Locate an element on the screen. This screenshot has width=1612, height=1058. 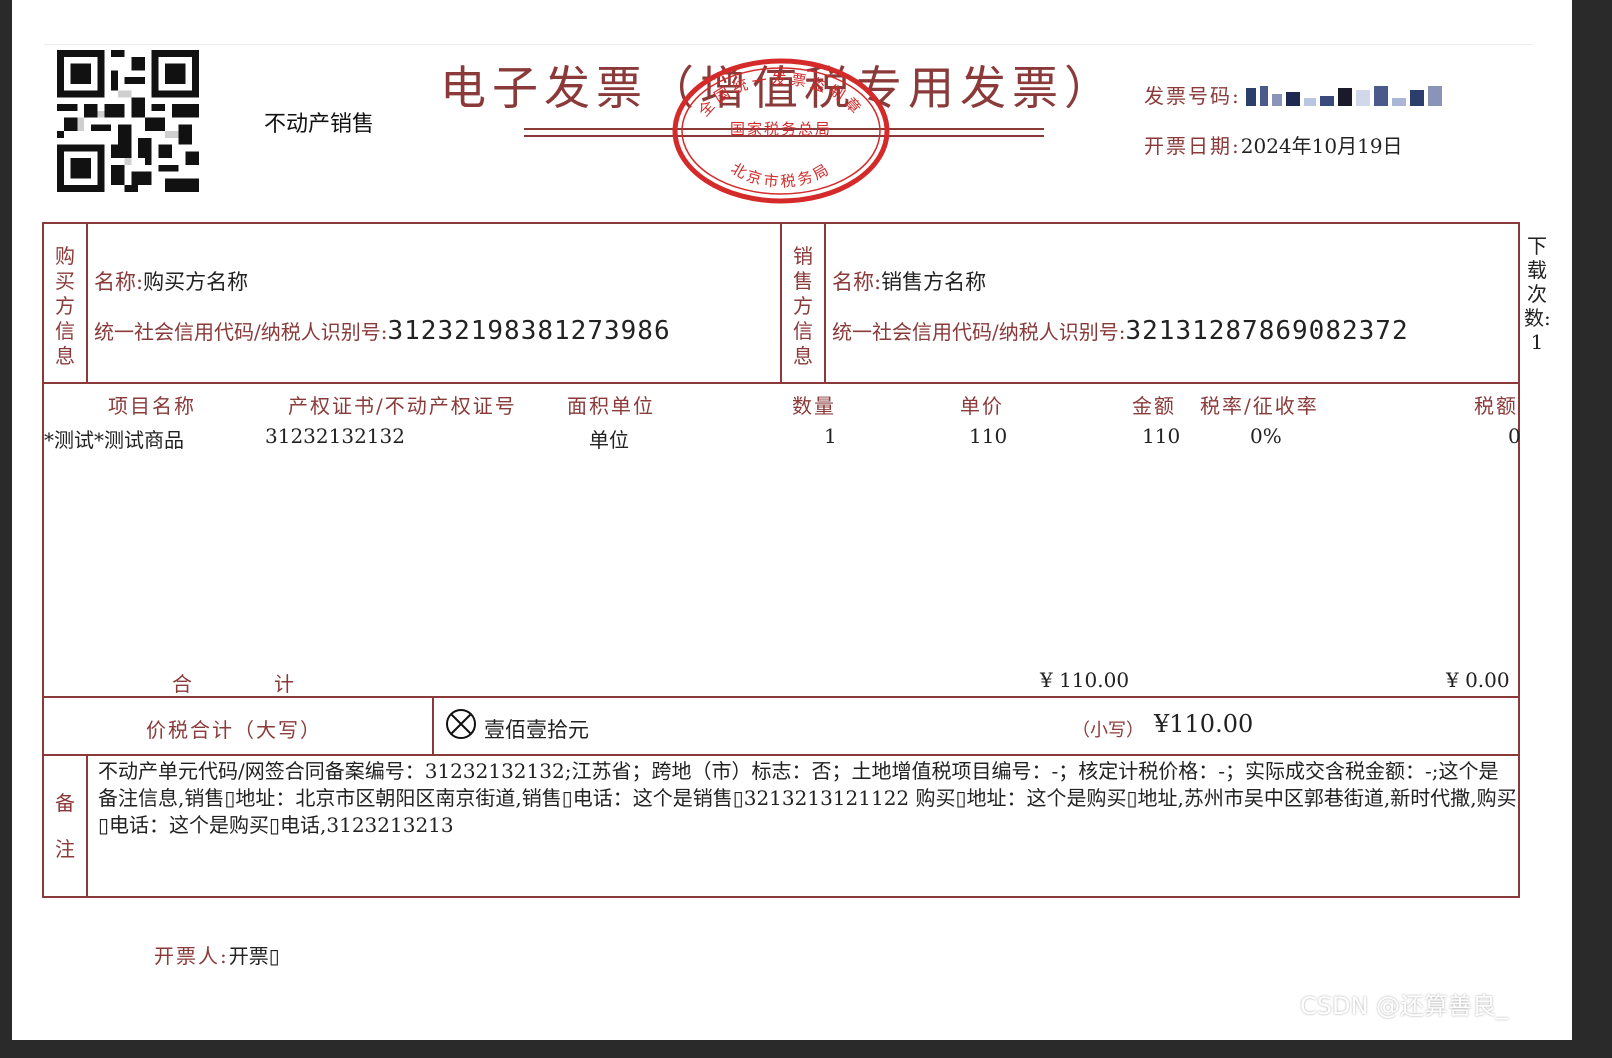
buyer-name-label: 名称: is located at coordinates (119, 282).